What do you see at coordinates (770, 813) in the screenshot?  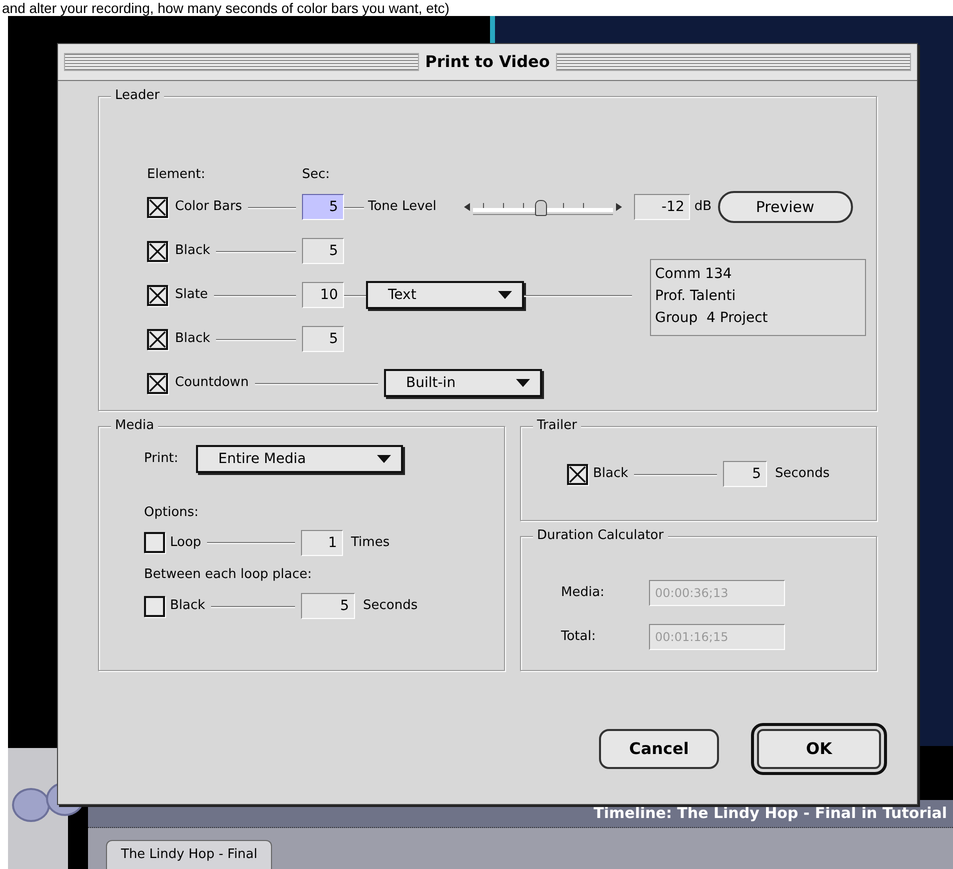 I see `window-title: Timeline: The Lindy Hop - Final in Tutorial` at bounding box center [770, 813].